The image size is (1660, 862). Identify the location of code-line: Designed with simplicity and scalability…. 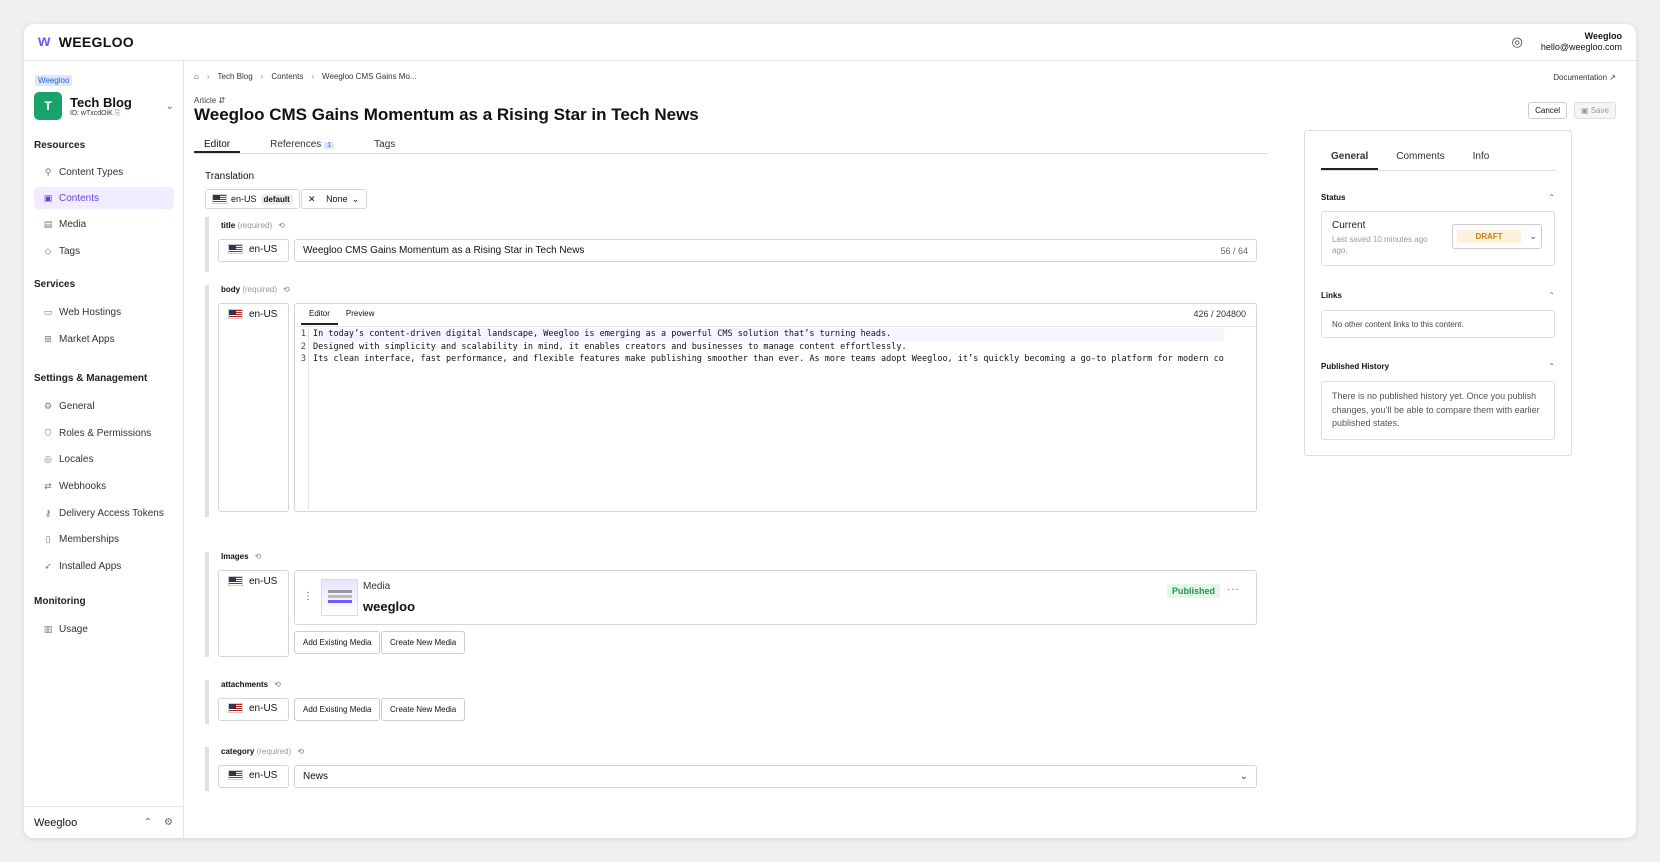
(768, 347).